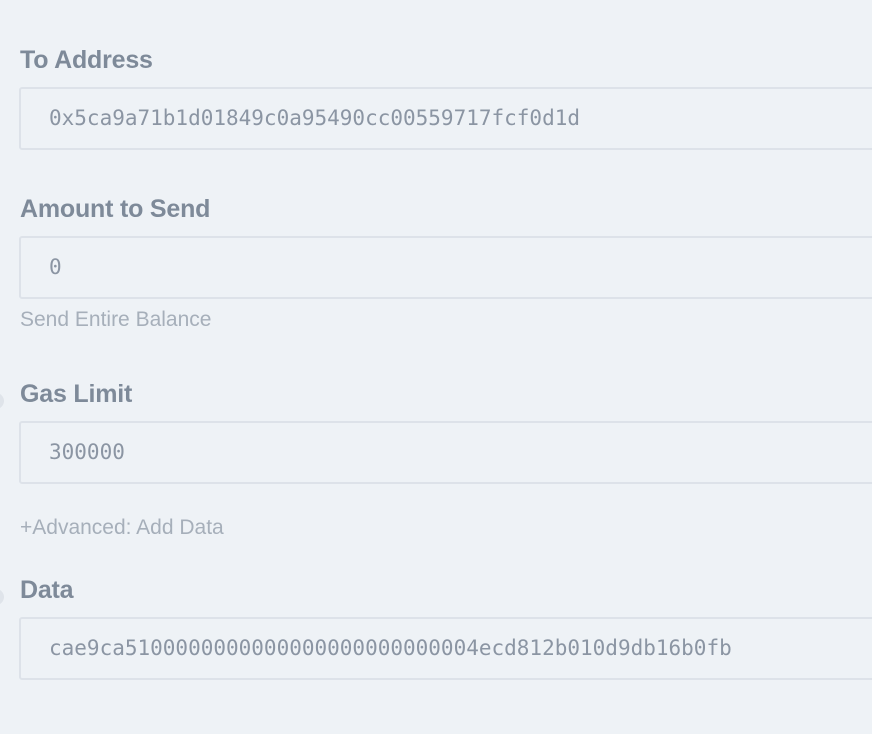 The image size is (872, 734). Describe the element at coordinates (122, 528) in the screenshot. I see `advanced-add-data-link: +Advanced: Add Data` at that location.